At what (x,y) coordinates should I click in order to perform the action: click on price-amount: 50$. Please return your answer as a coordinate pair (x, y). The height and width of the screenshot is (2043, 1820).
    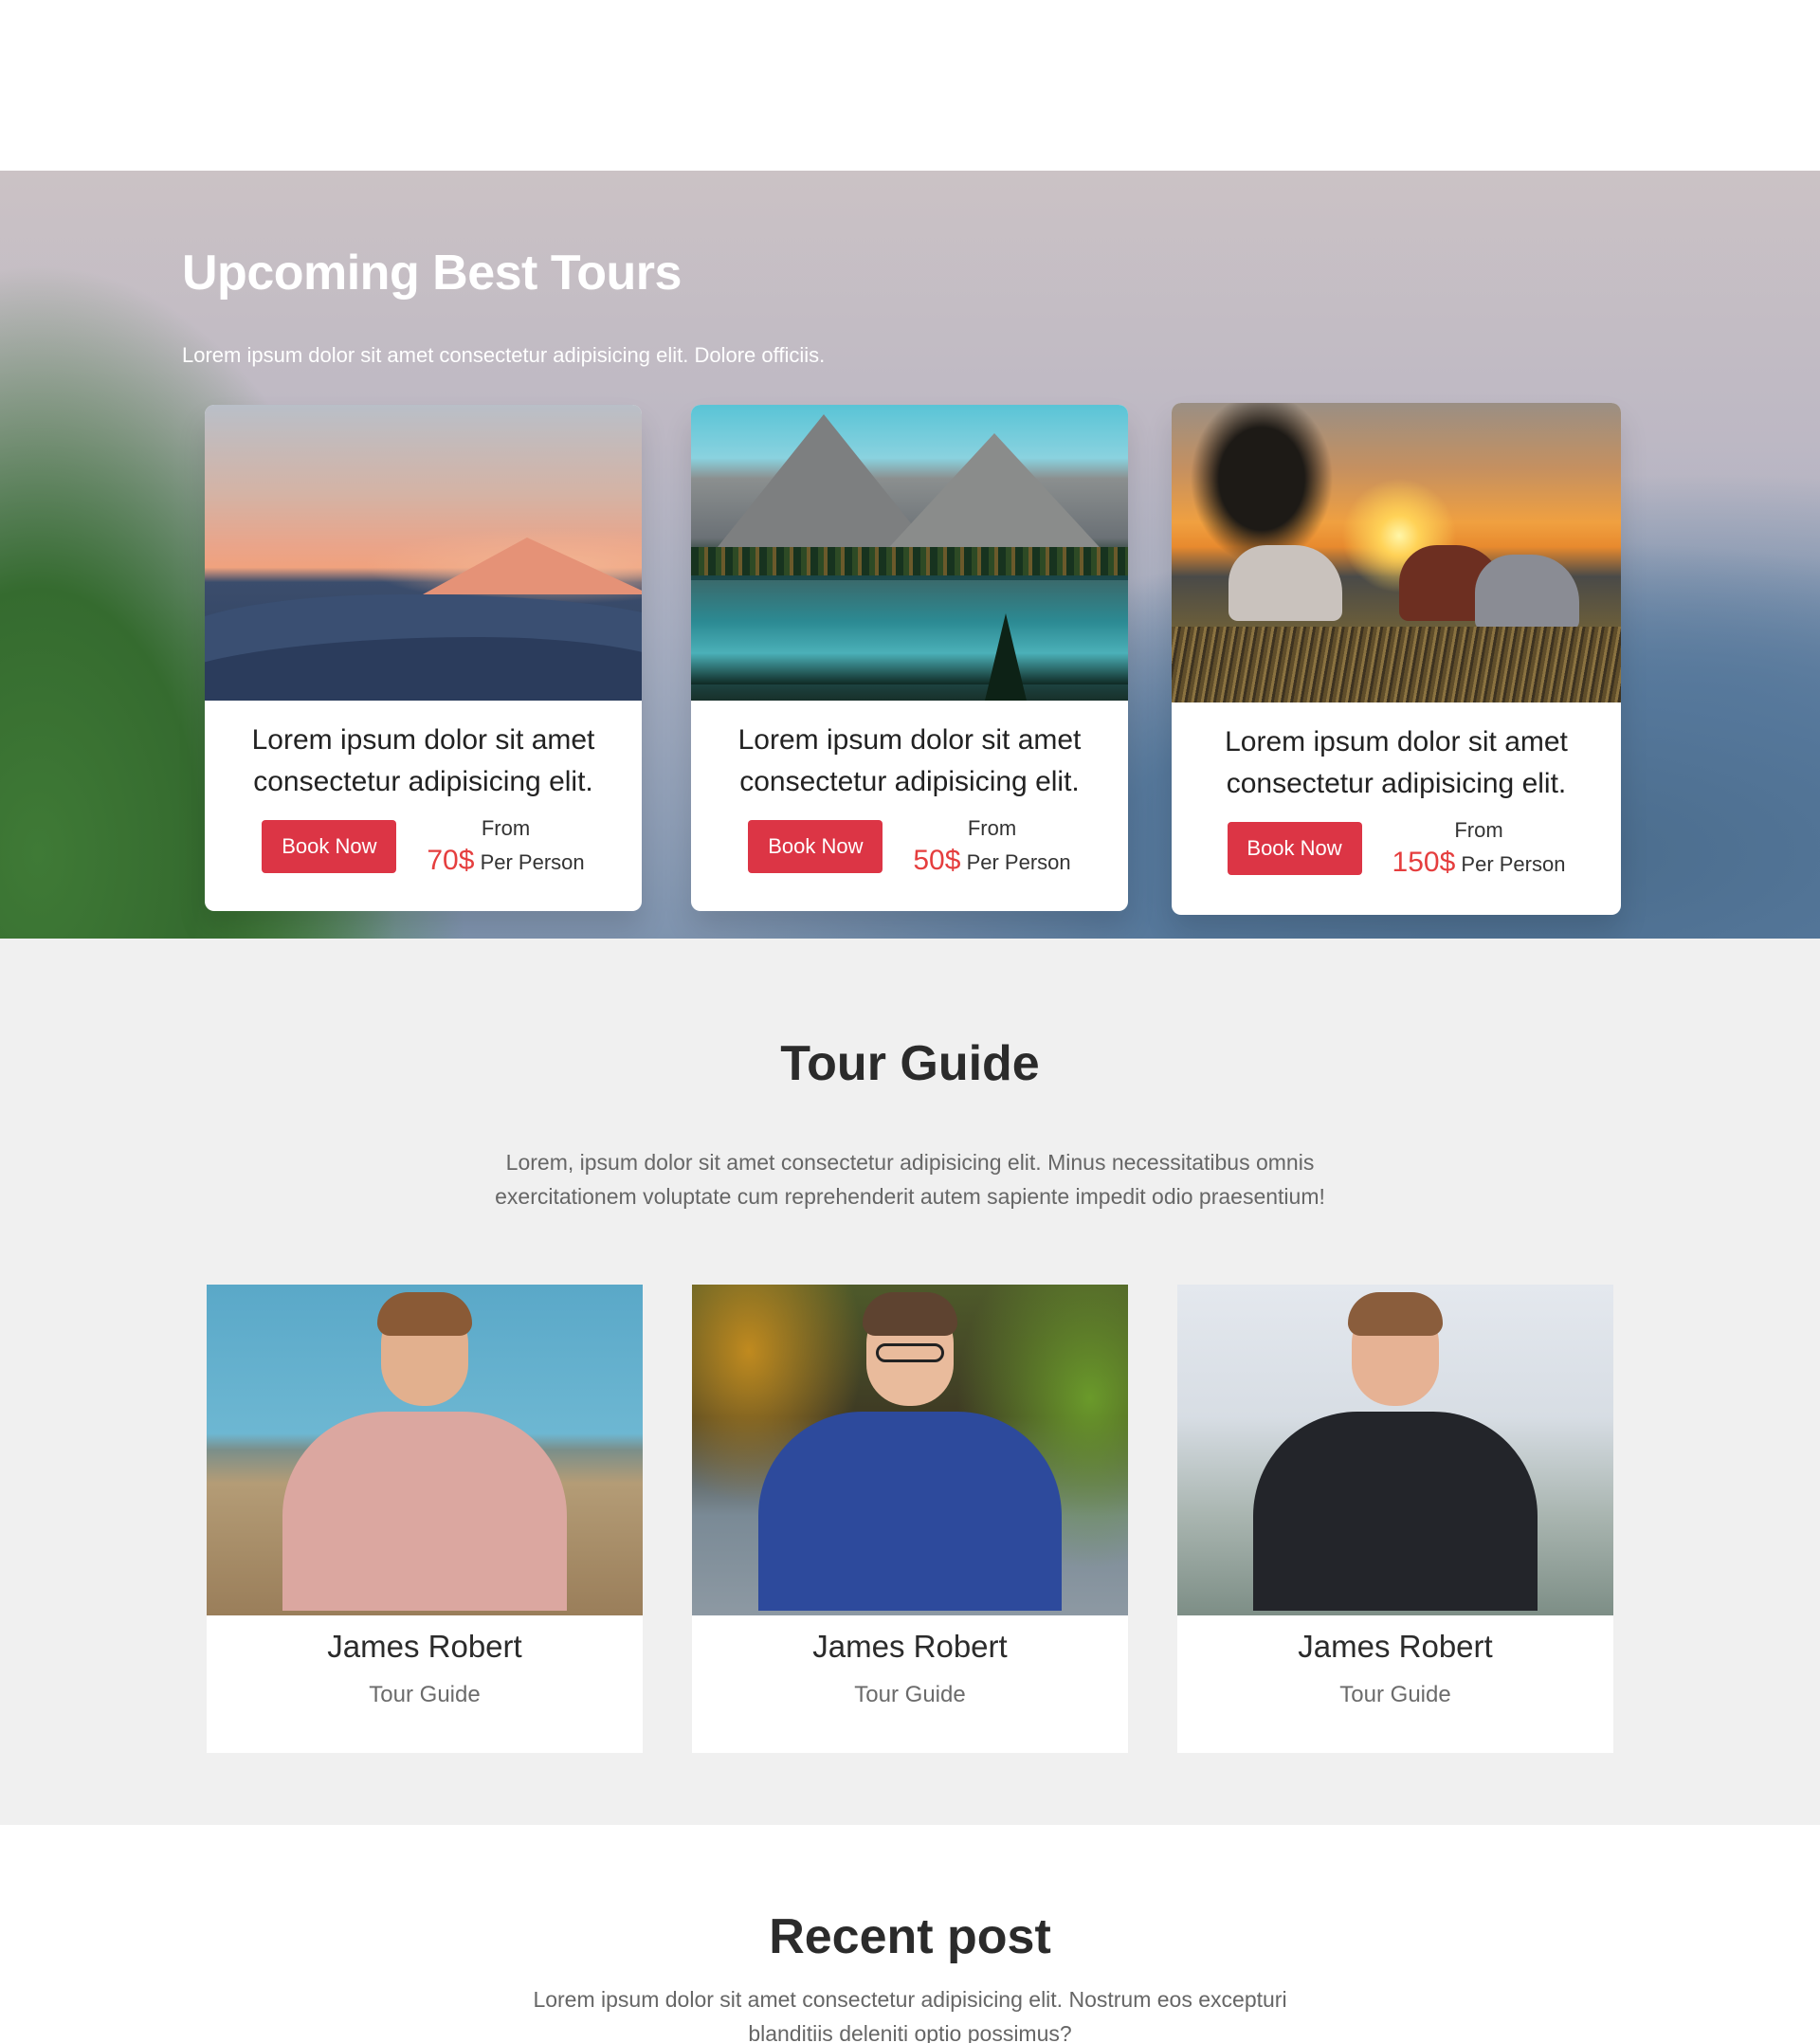
    Looking at the image, I should click on (937, 860).